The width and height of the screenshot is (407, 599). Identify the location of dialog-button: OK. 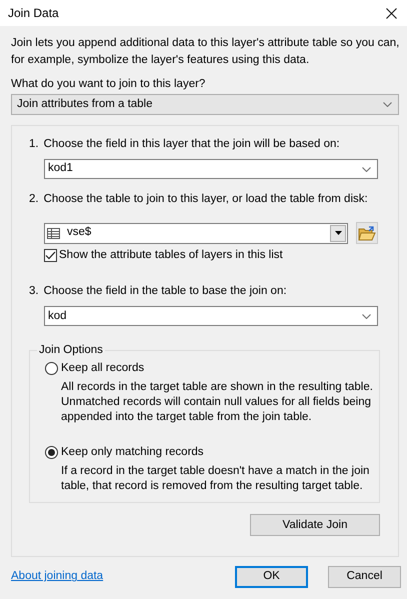
(271, 577).